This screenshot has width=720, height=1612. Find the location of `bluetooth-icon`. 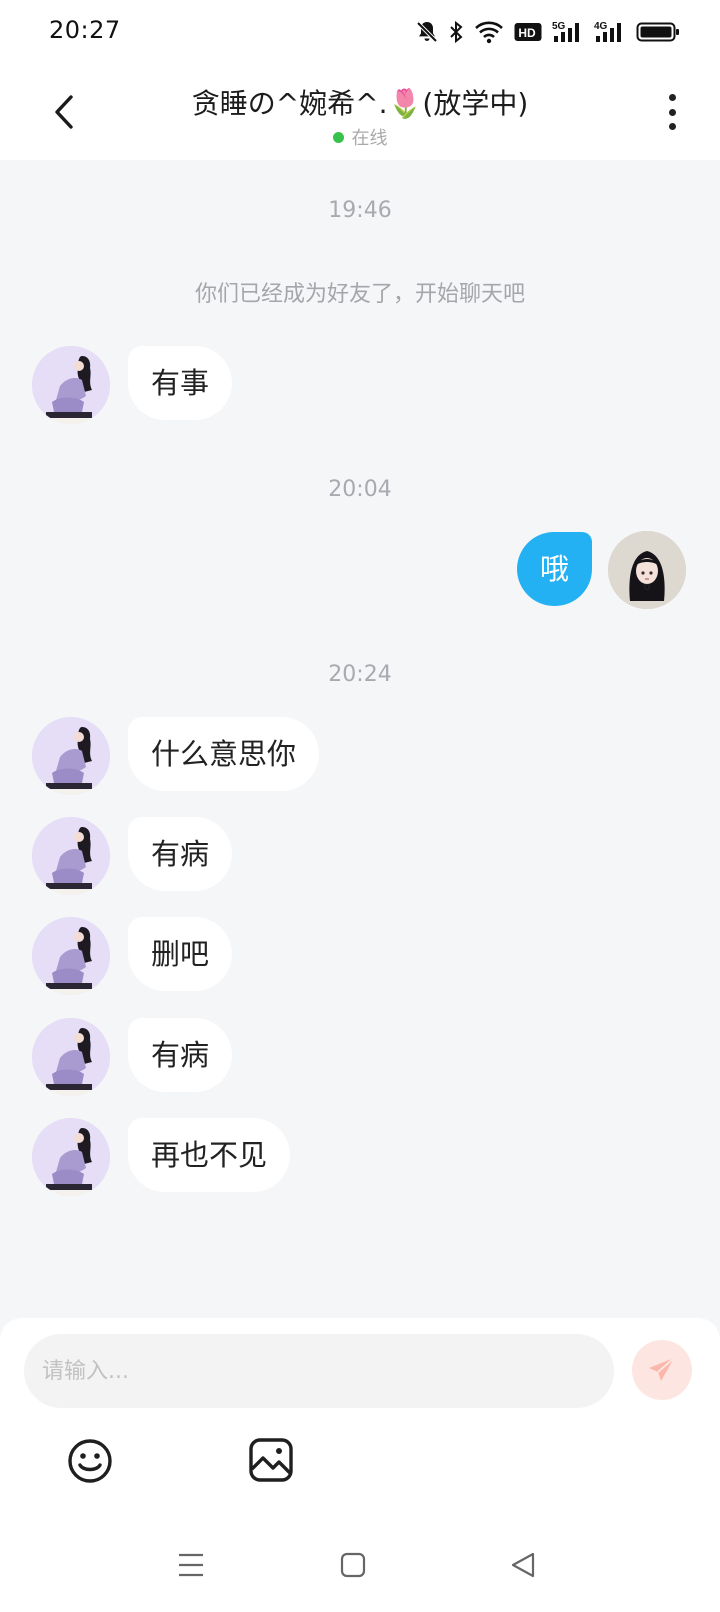

bluetooth-icon is located at coordinates (456, 32).